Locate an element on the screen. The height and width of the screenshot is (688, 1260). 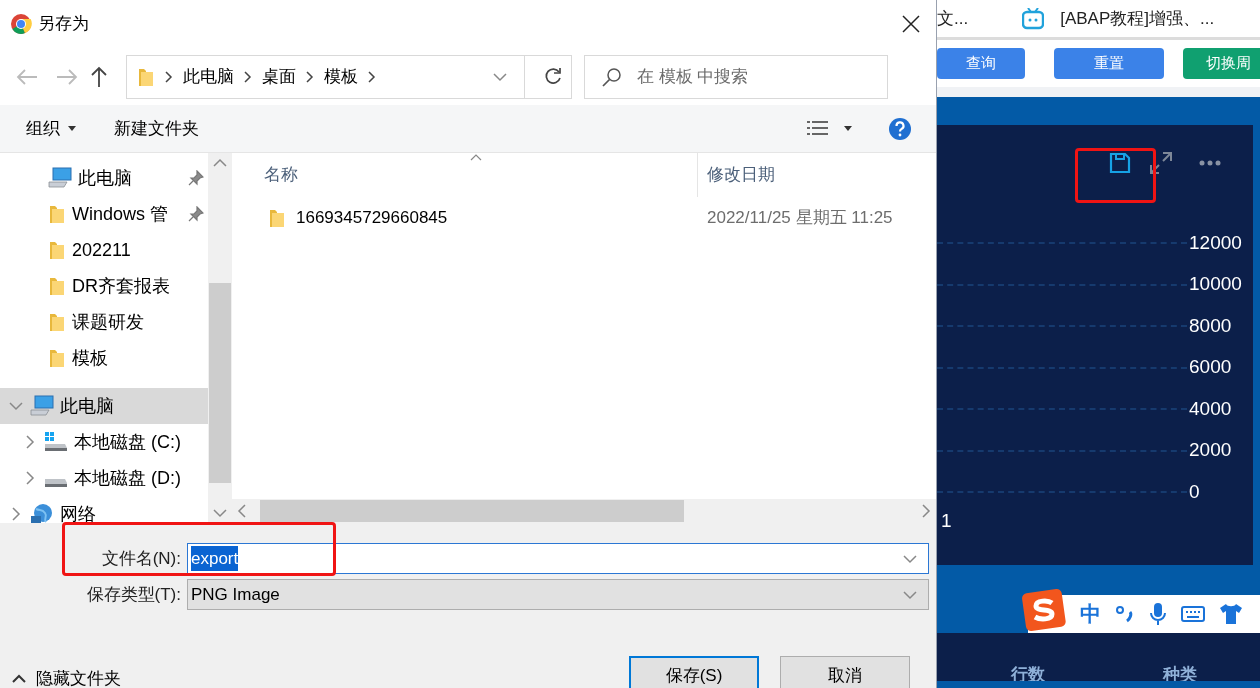
breadcrumb-item: 模板 is located at coordinates (341, 76).